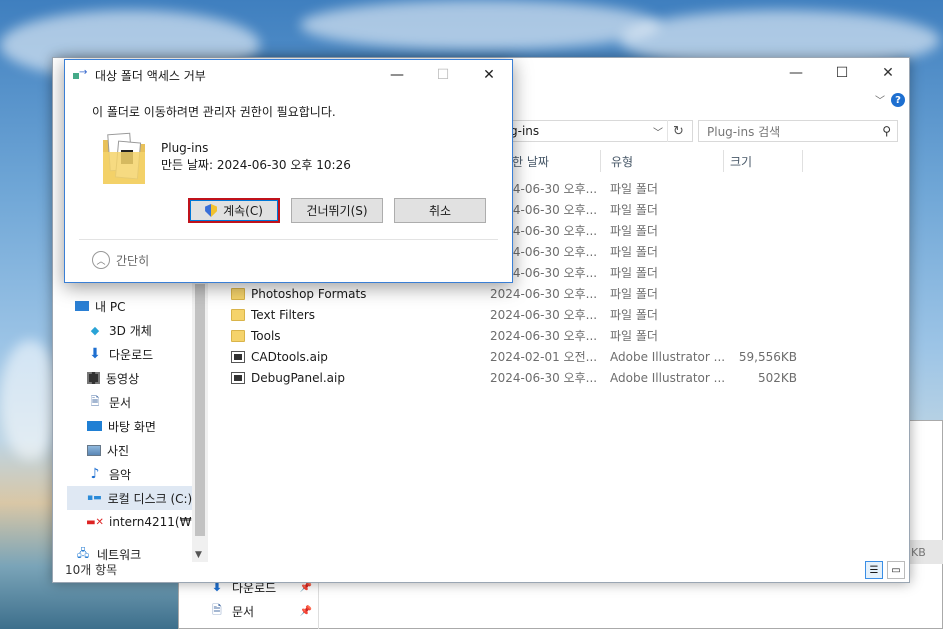 This screenshot has width=943, height=629. What do you see at coordinates (129, 354) in the screenshot?
I see `nav-item-downloads: ⬇ 다운로드` at bounding box center [129, 354].